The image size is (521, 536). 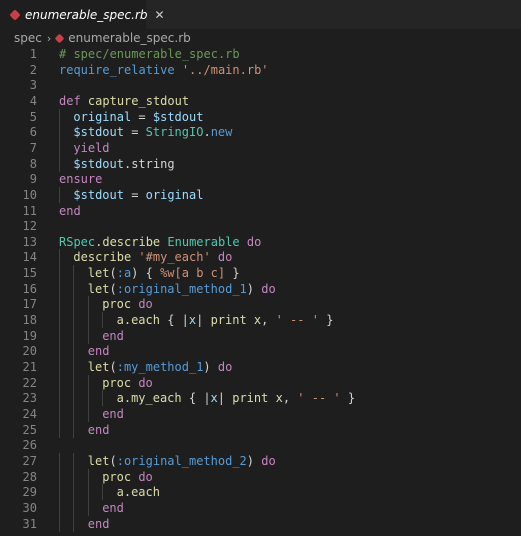 I want to click on code-text: let(:original_method_2) do, so click(x=182, y=461).